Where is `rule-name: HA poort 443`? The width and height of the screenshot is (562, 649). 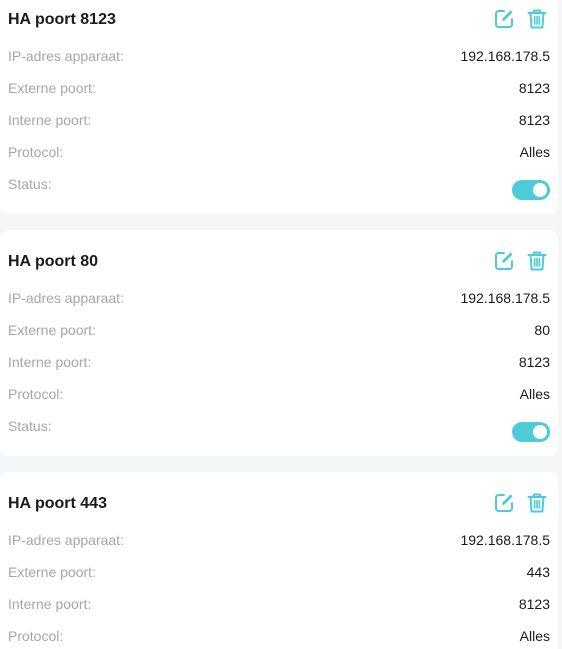 rule-name: HA poort 443 is located at coordinates (57, 503).